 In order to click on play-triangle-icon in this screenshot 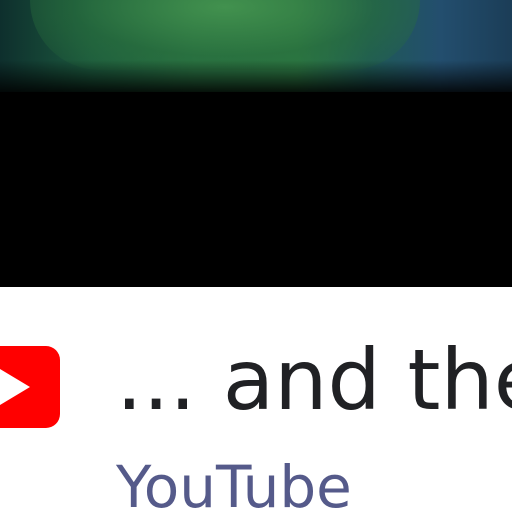, I will do `click(15, 387)`.